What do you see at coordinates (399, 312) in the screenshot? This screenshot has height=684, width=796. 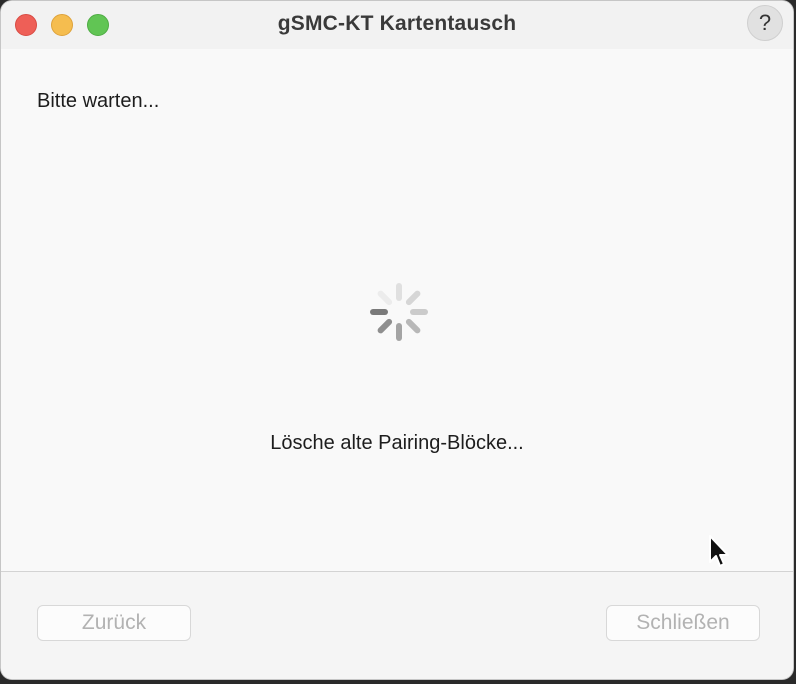 I see `loading-spinner-icon` at bounding box center [399, 312].